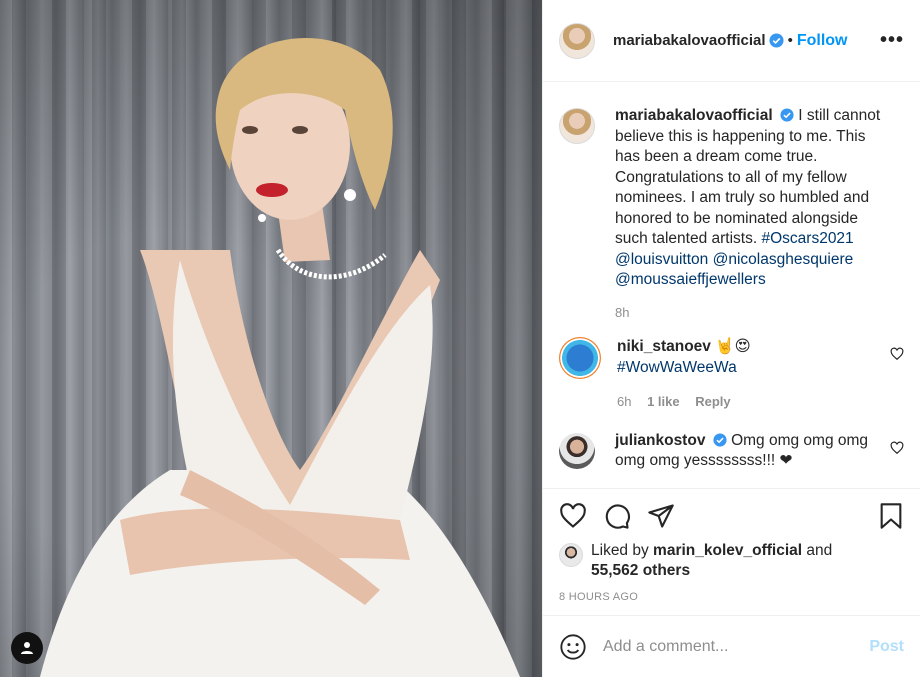  I want to click on mention-link: @nicolasghesquiere, so click(783, 259).